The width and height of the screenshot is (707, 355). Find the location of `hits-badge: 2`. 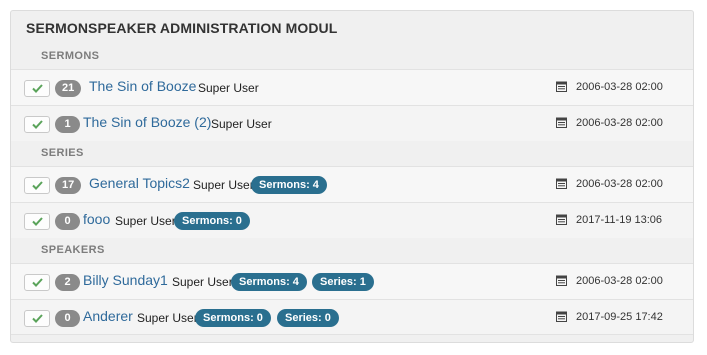

hits-badge: 2 is located at coordinates (67, 282).